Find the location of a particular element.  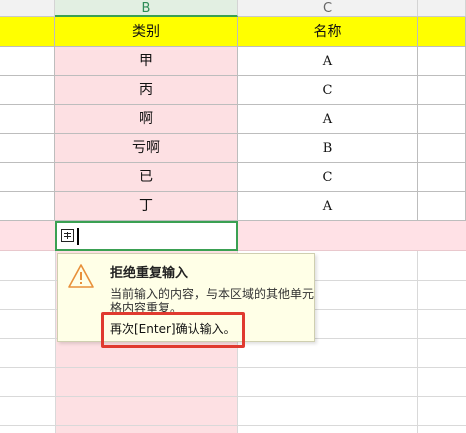

cell-a5 is located at coordinates (27, 148).